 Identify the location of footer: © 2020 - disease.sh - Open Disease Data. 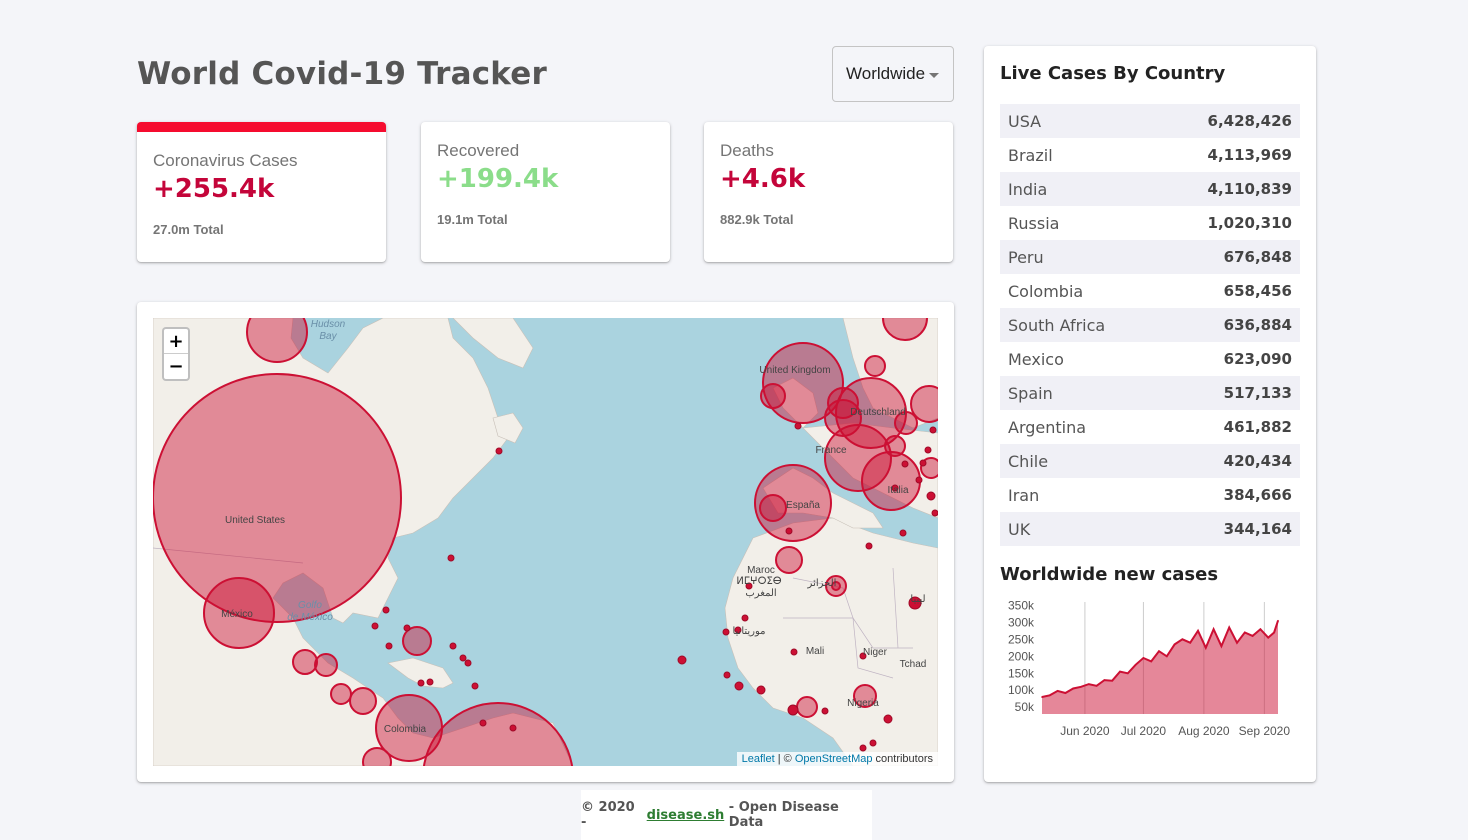
(726, 815).